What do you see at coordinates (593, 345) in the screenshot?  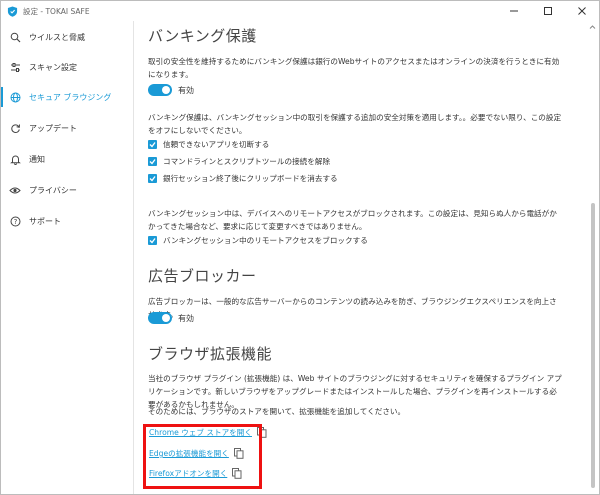 I see `scrollbar-thumb` at bounding box center [593, 345].